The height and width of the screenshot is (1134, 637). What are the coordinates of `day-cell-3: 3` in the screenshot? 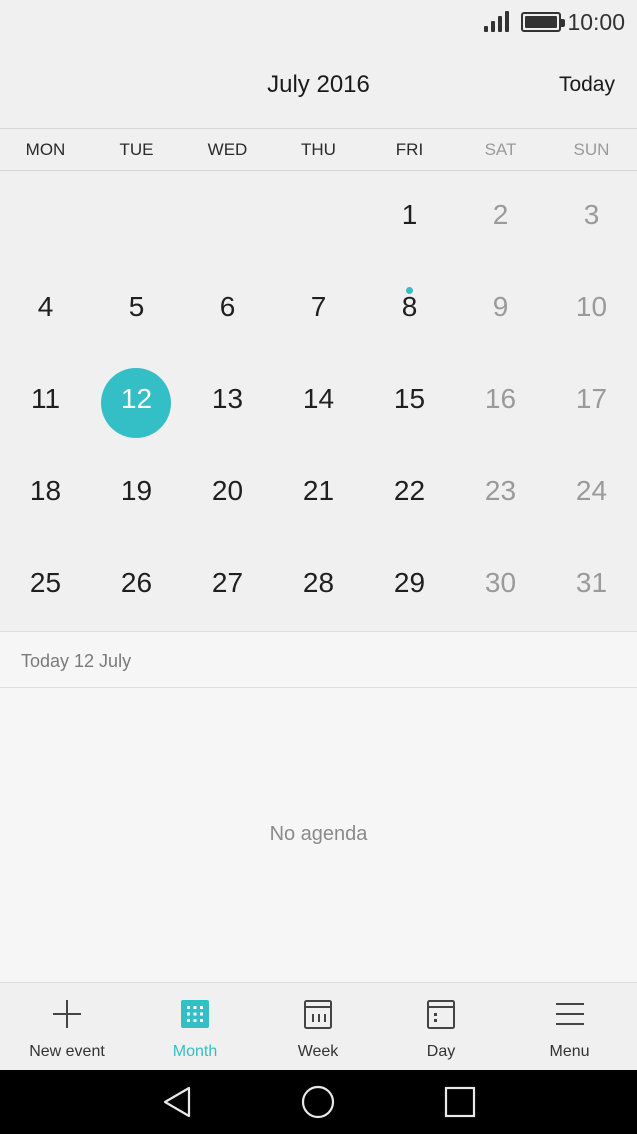 It's located at (591, 217).